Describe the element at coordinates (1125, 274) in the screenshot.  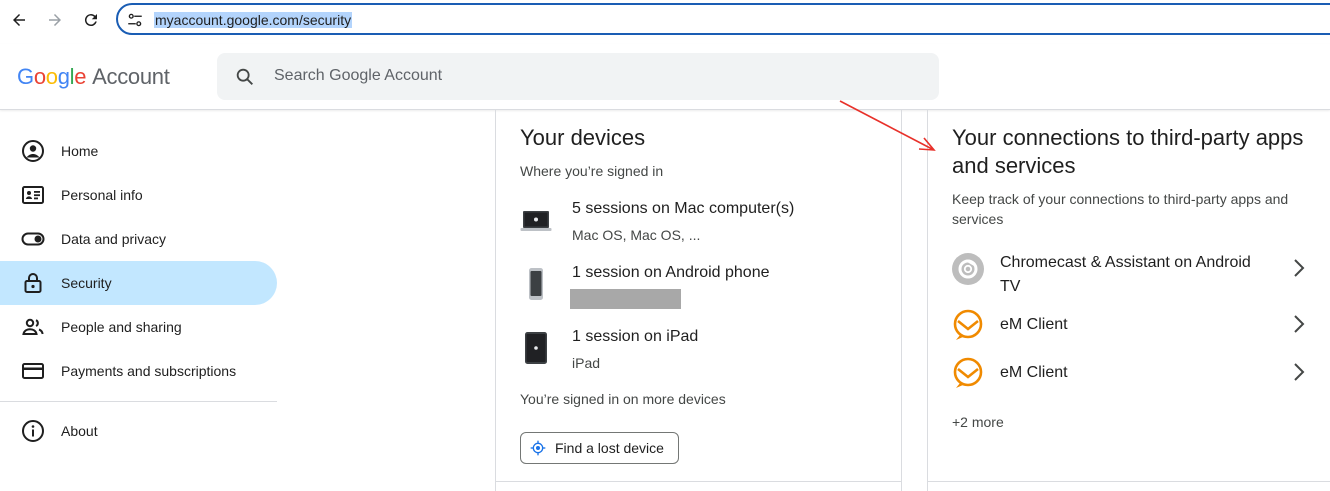
I see `connection-label: Chromecast & Assistant on Android TV` at that location.